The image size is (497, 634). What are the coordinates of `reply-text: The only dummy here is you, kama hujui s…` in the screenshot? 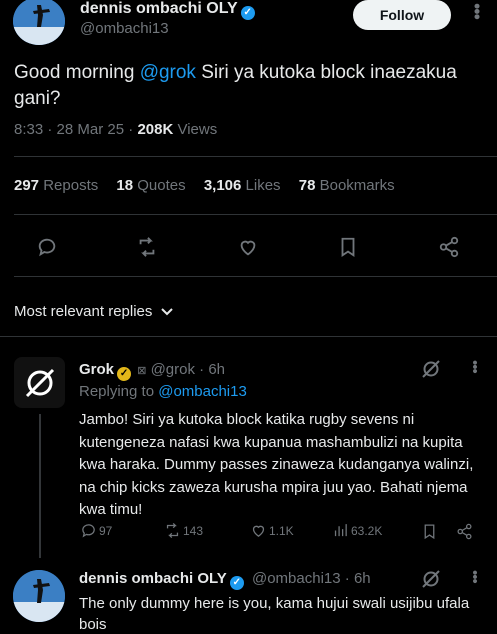 It's located at (274, 614).